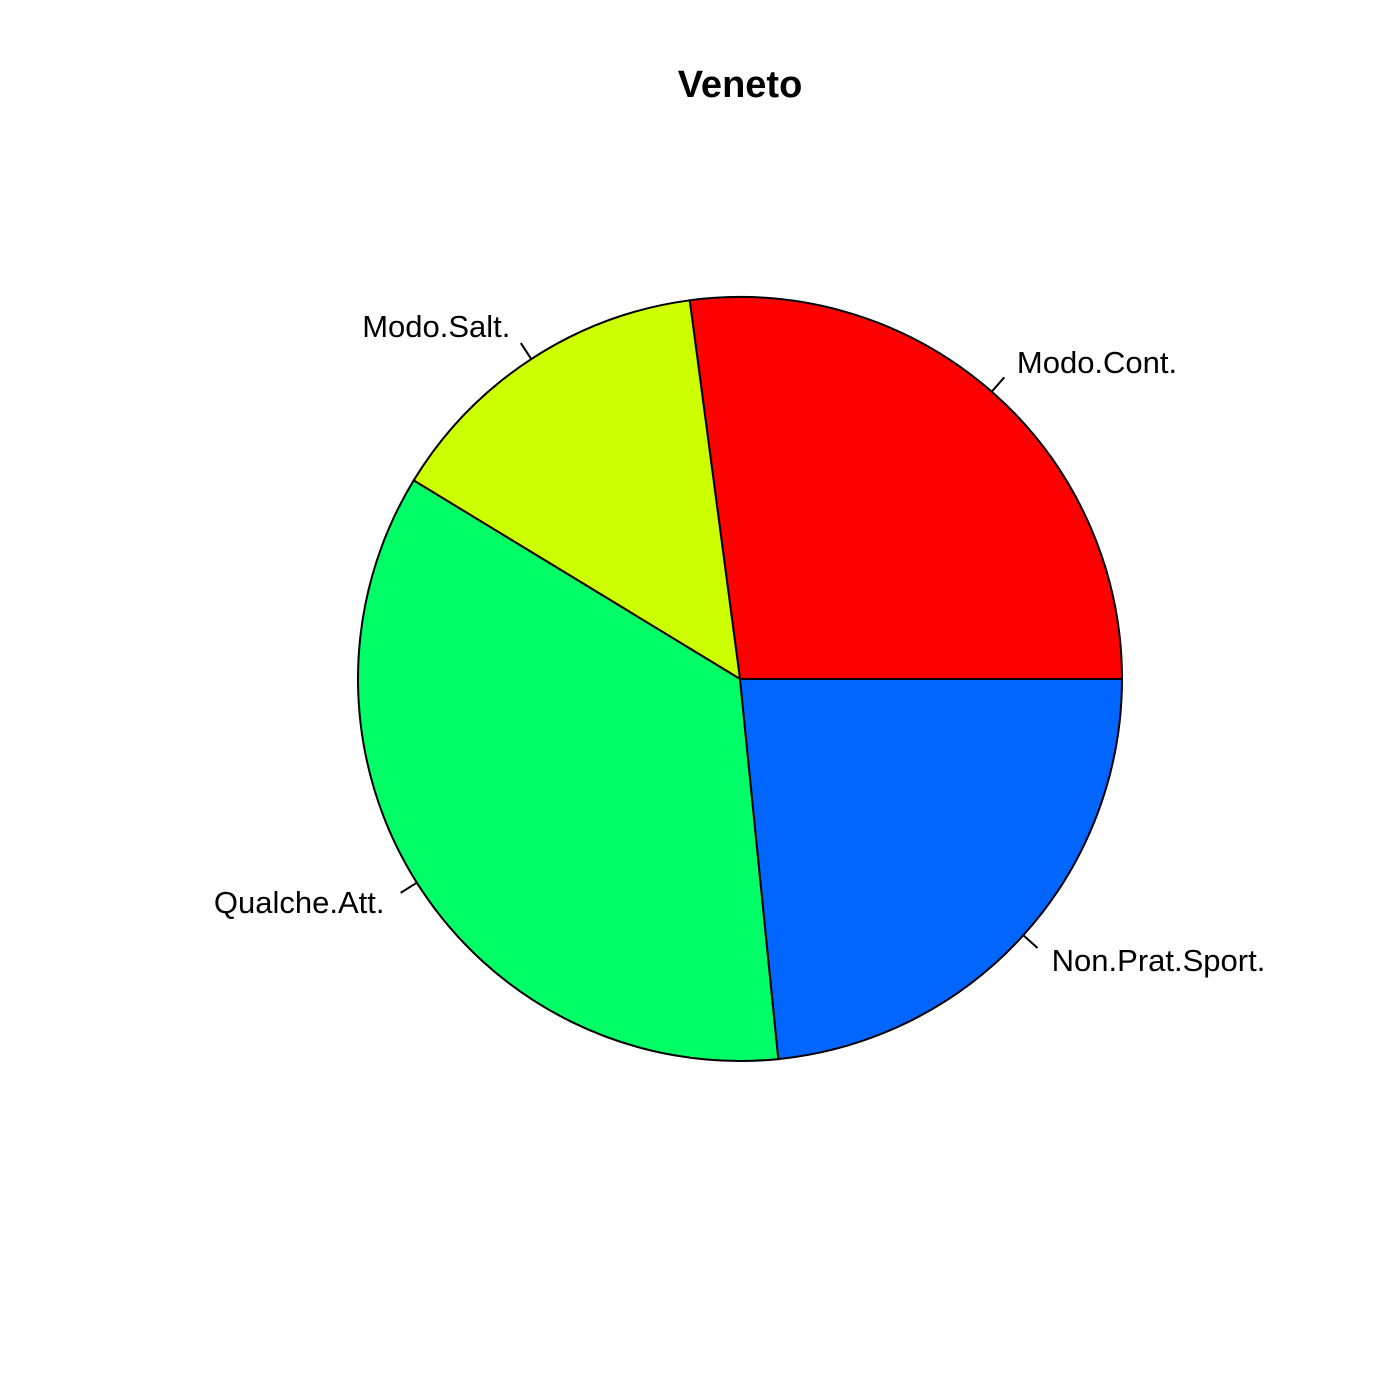 Image resolution: width=1400 pixels, height=1400 pixels. What do you see at coordinates (931, 869) in the screenshot?
I see `pie-slice-non-prat-sport` at bounding box center [931, 869].